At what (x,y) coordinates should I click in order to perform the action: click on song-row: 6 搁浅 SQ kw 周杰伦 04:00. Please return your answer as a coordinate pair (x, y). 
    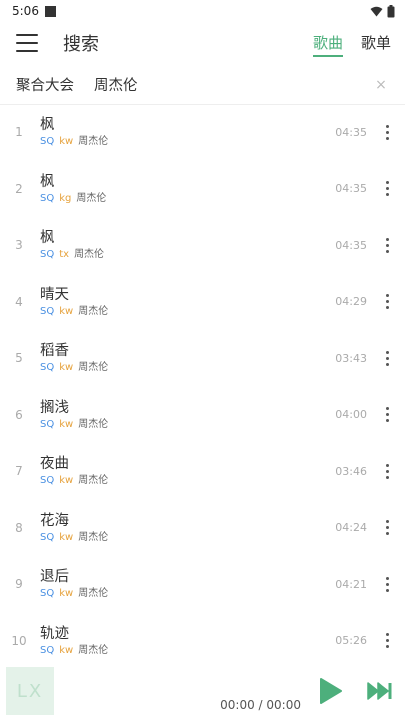
    Looking at the image, I should click on (202, 415).